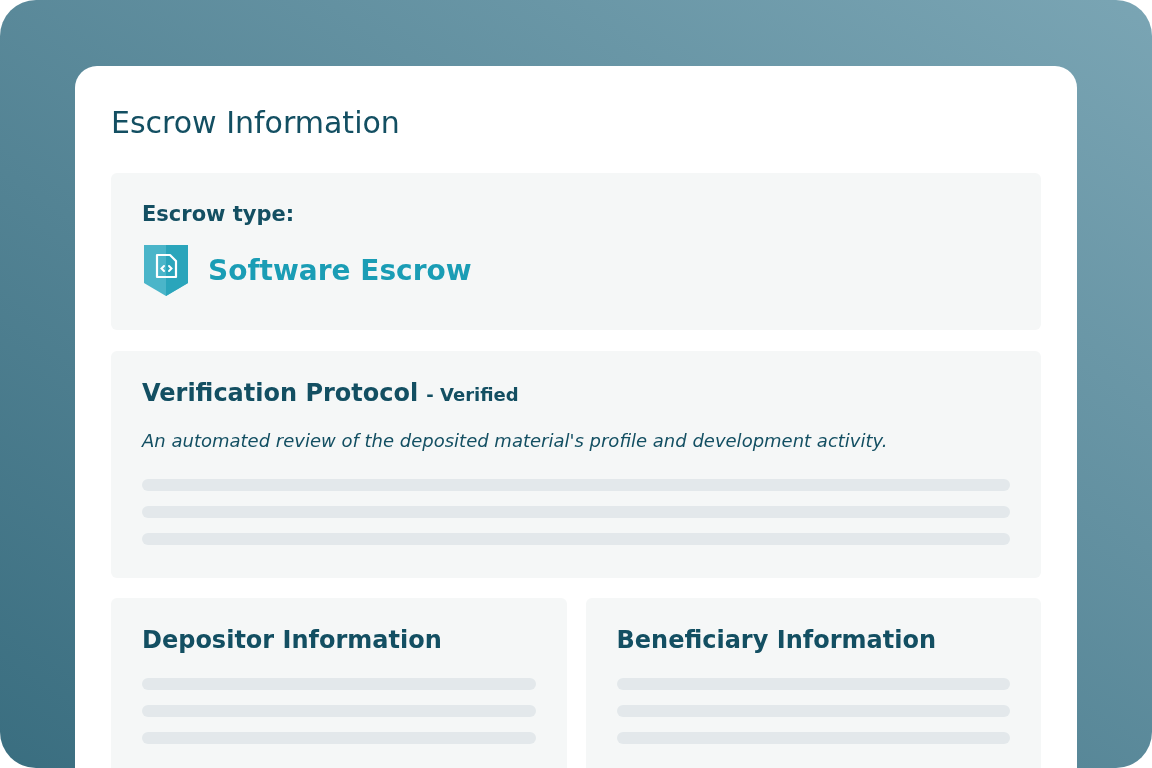 Image resolution: width=1152 pixels, height=768 pixels. What do you see at coordinates (472, 395) in the screenshot?
I see `verification-status: - Verified` at bounding box center [472, 395].